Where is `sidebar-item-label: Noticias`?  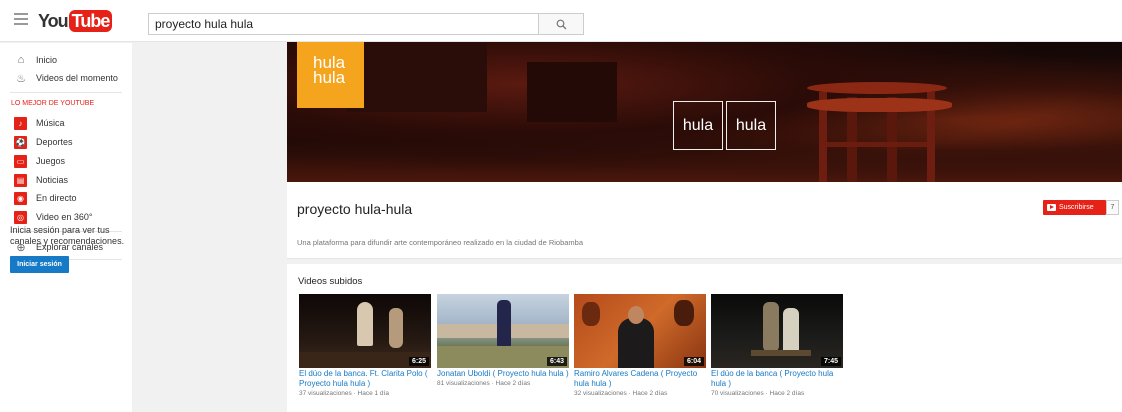
sidebar-item-label: Noticias is located at coordinates (52, 180).